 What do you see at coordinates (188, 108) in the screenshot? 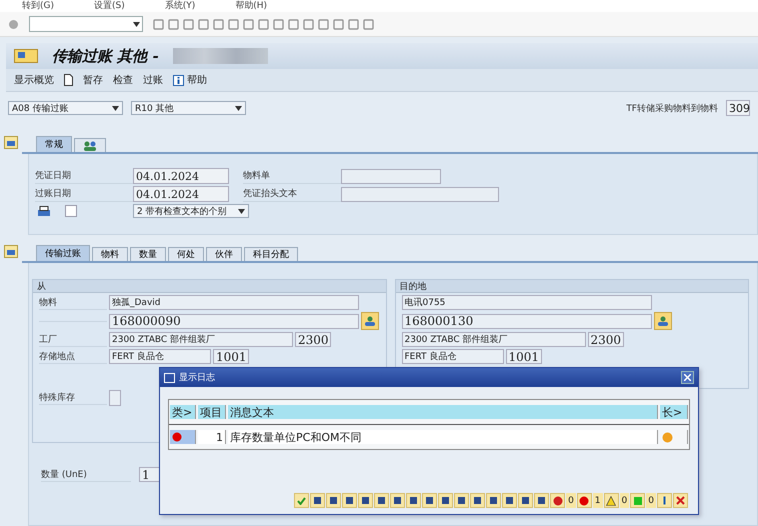
I see `reference-dropdown: R10 其他` at bounding box center [188, 108].